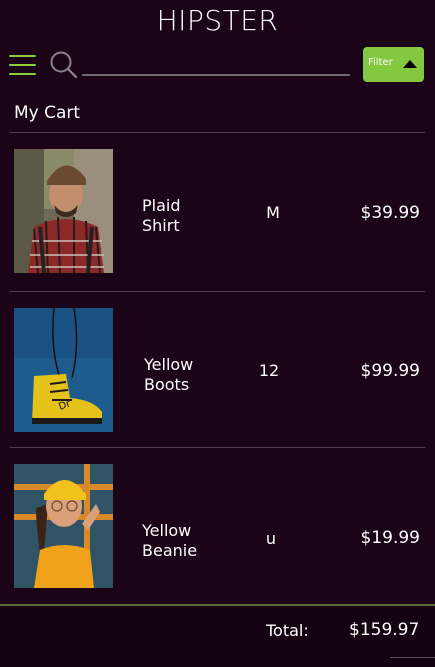 The image size is (435, 667). Describe the element at coordinates (217, 20) in the screenshot. I see `app-title: HIPSTER` at that location.